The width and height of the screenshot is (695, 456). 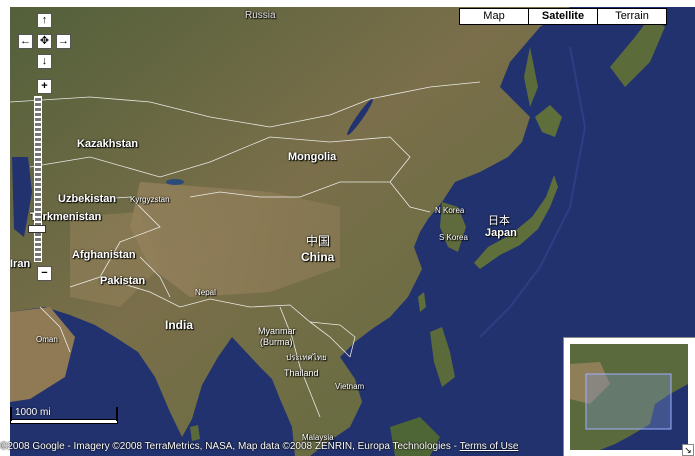 I want to click on overview-toggle-button: ↘, so click(x=688, y=450).